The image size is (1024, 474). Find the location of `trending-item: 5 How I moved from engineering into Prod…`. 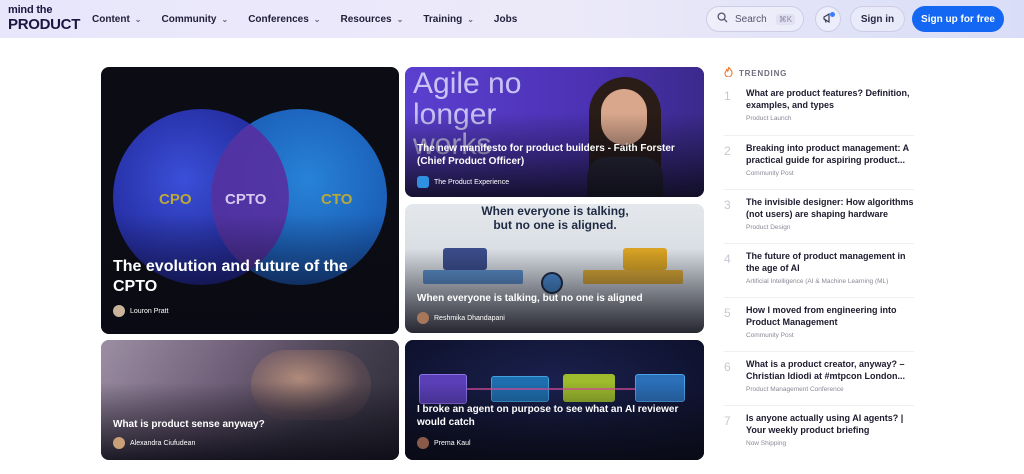

trending-item: 5 How I moved from engineering into Prod… is located at coordinates (819, 324).